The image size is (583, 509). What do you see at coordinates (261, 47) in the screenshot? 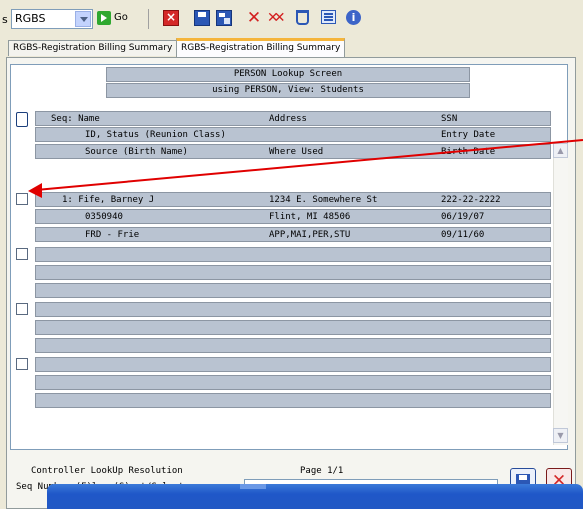
I see `tab-registration-billing-summary-2: RGBS-Registration Billing Summary` at bounding box center [261, 47].